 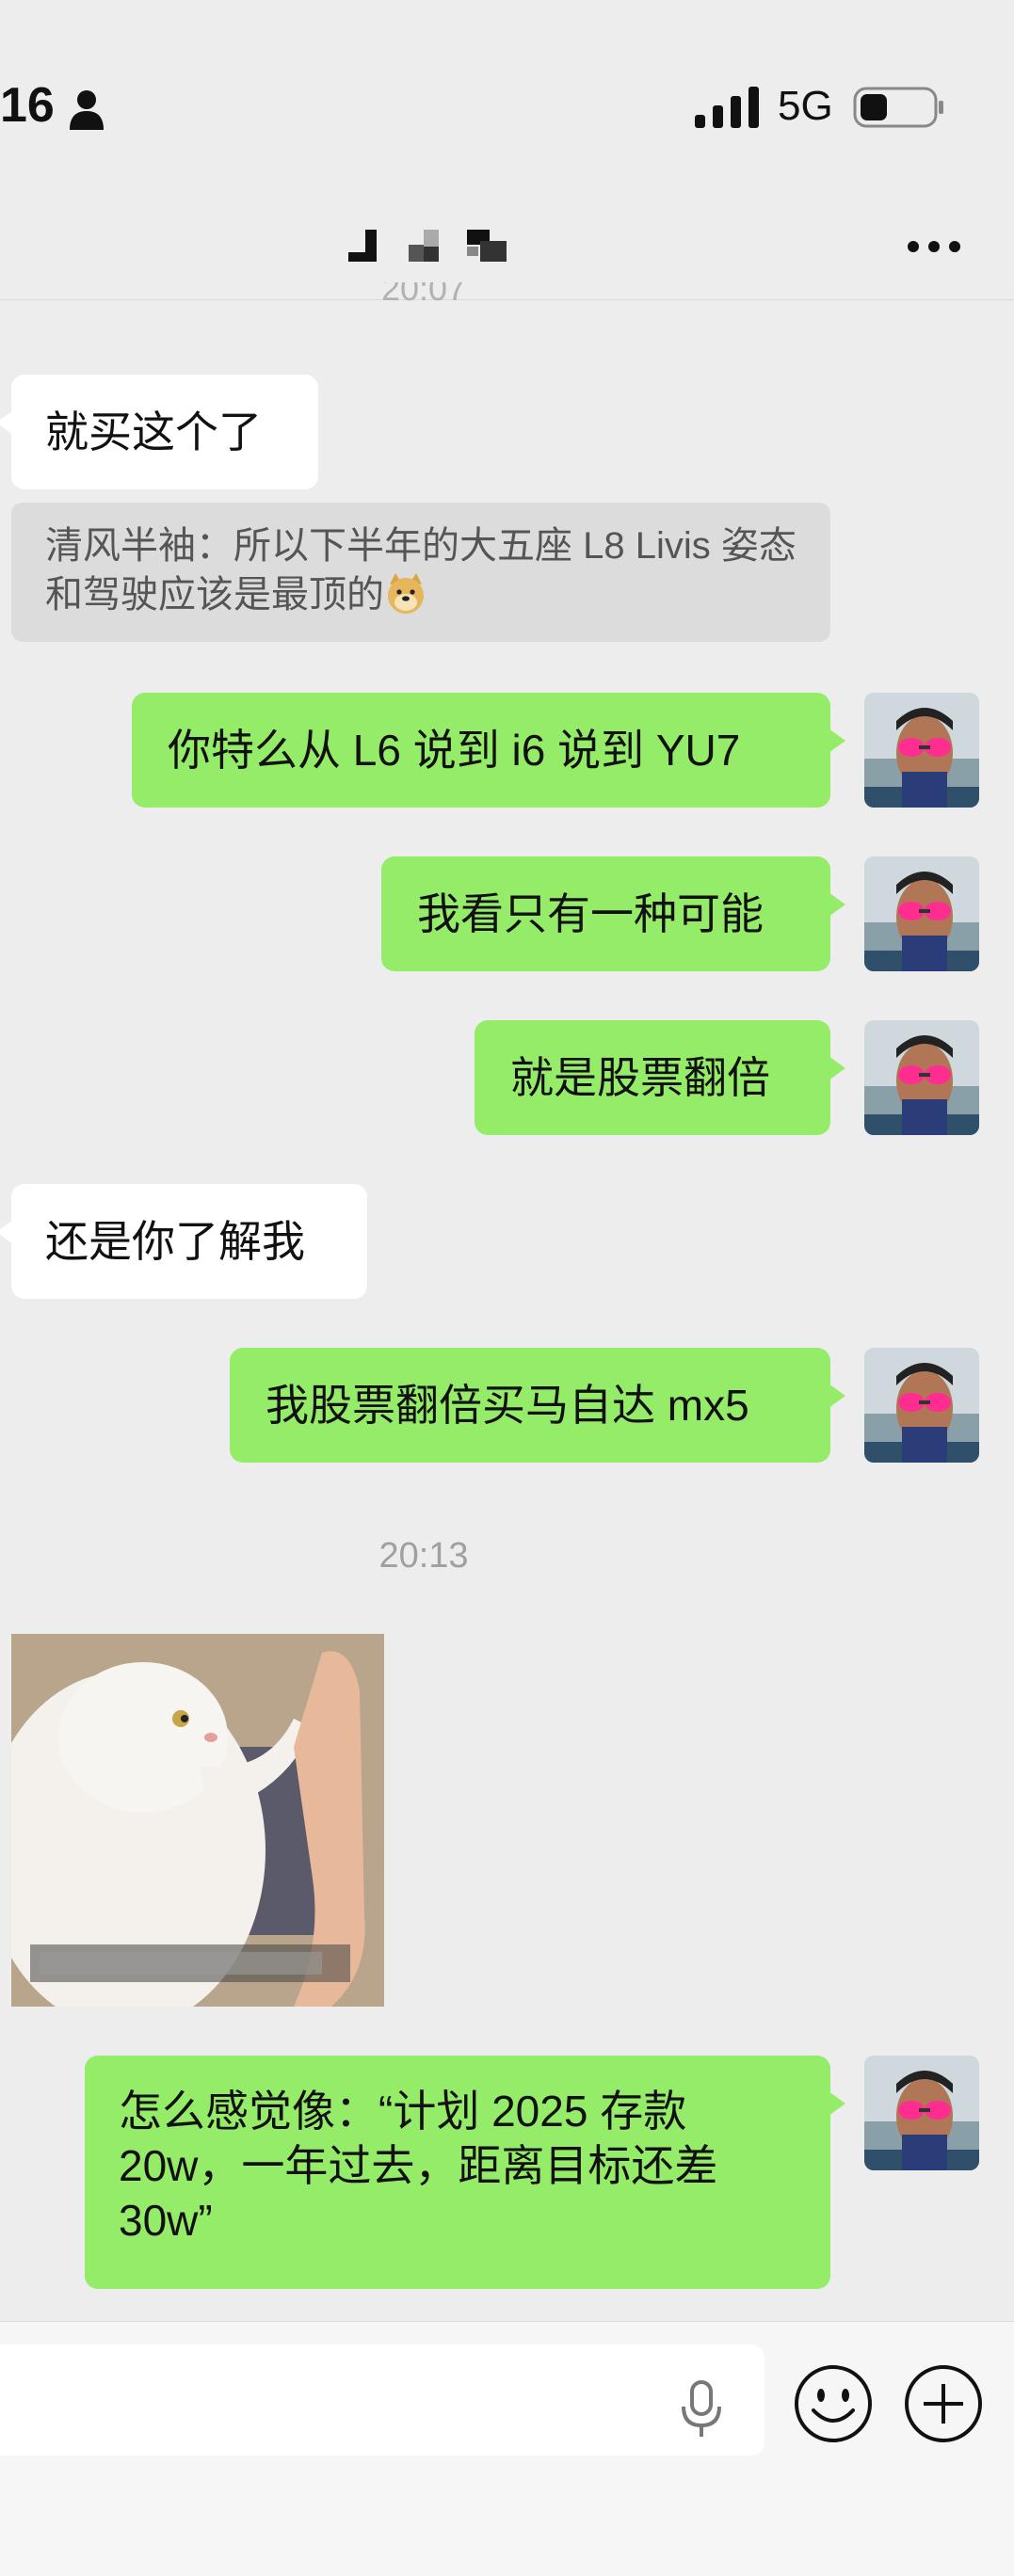 I want to click on message-bubble-outgoing: 我股票翻倍买马自达 mx5, so click(x=537, y=1405).